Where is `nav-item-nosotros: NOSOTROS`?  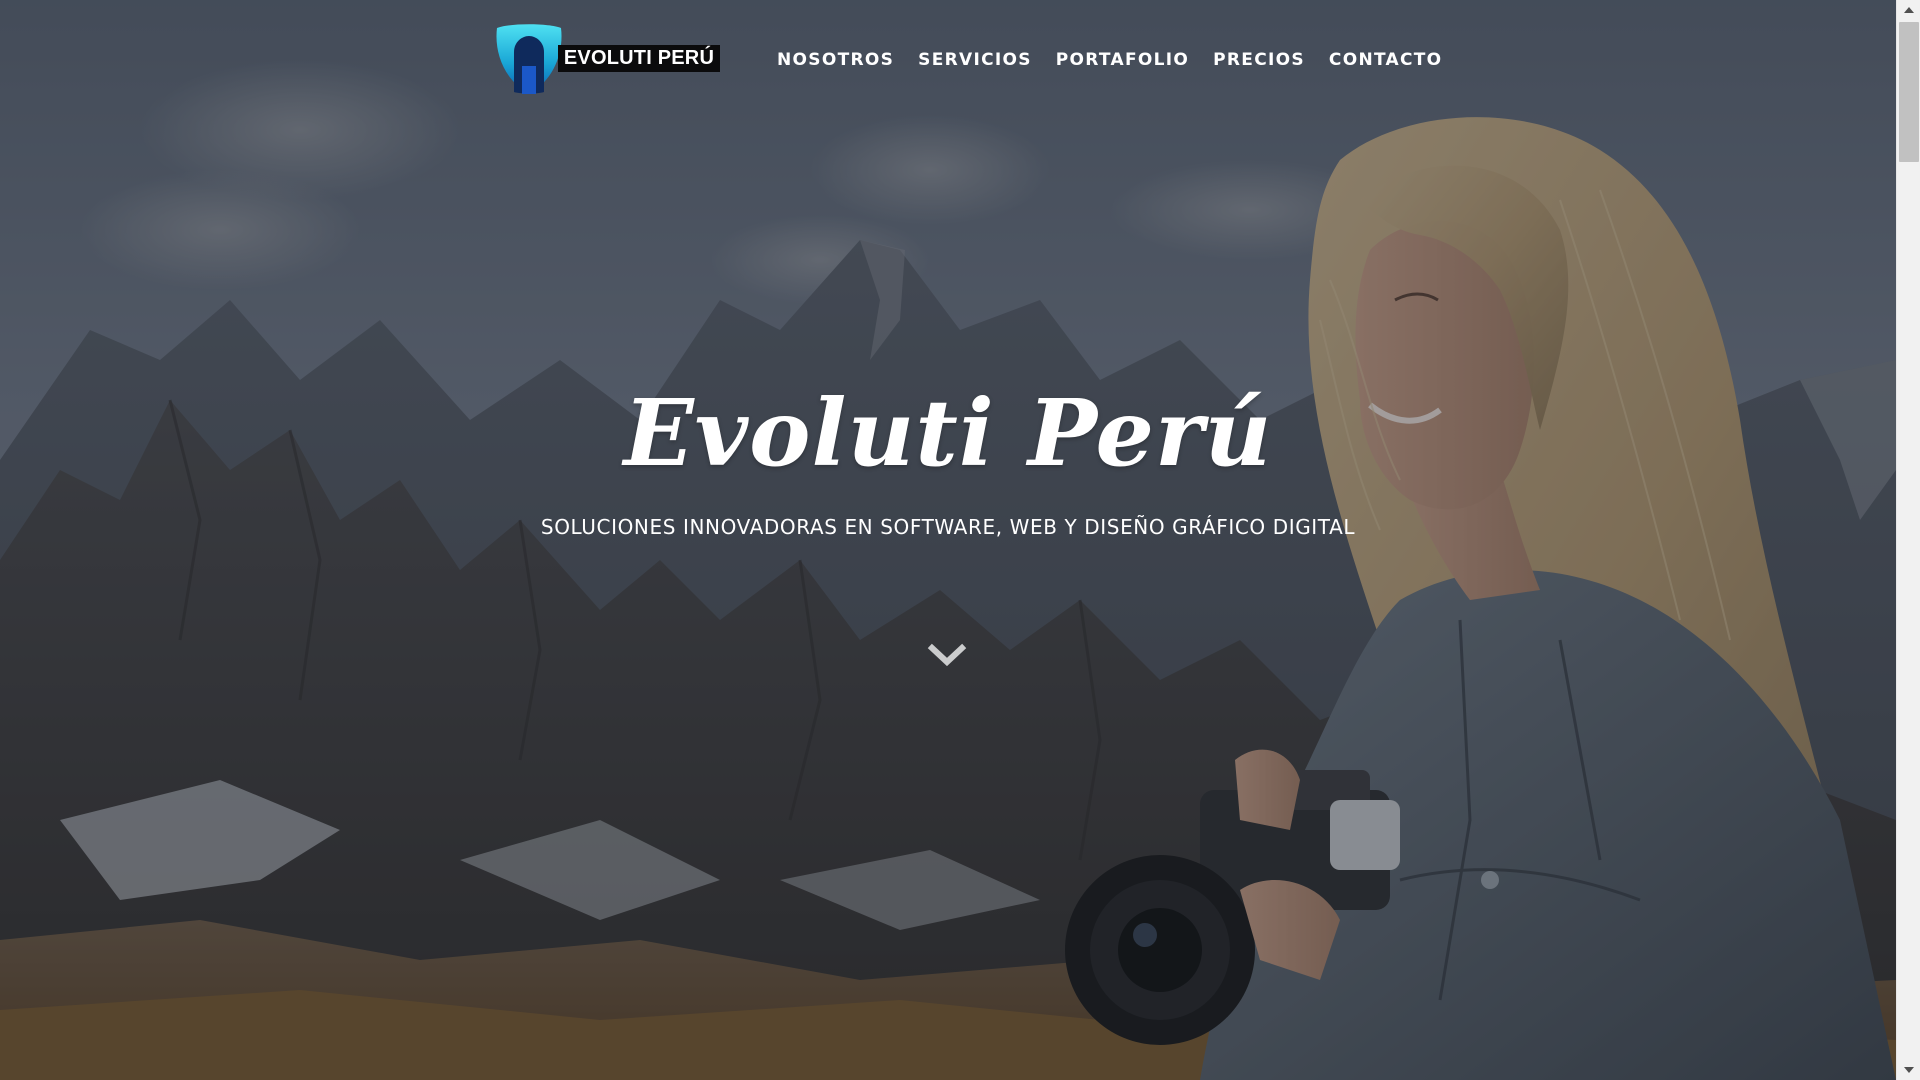
nav-item-nosotros: NOSOTROS is located at coordinates (835, 60).